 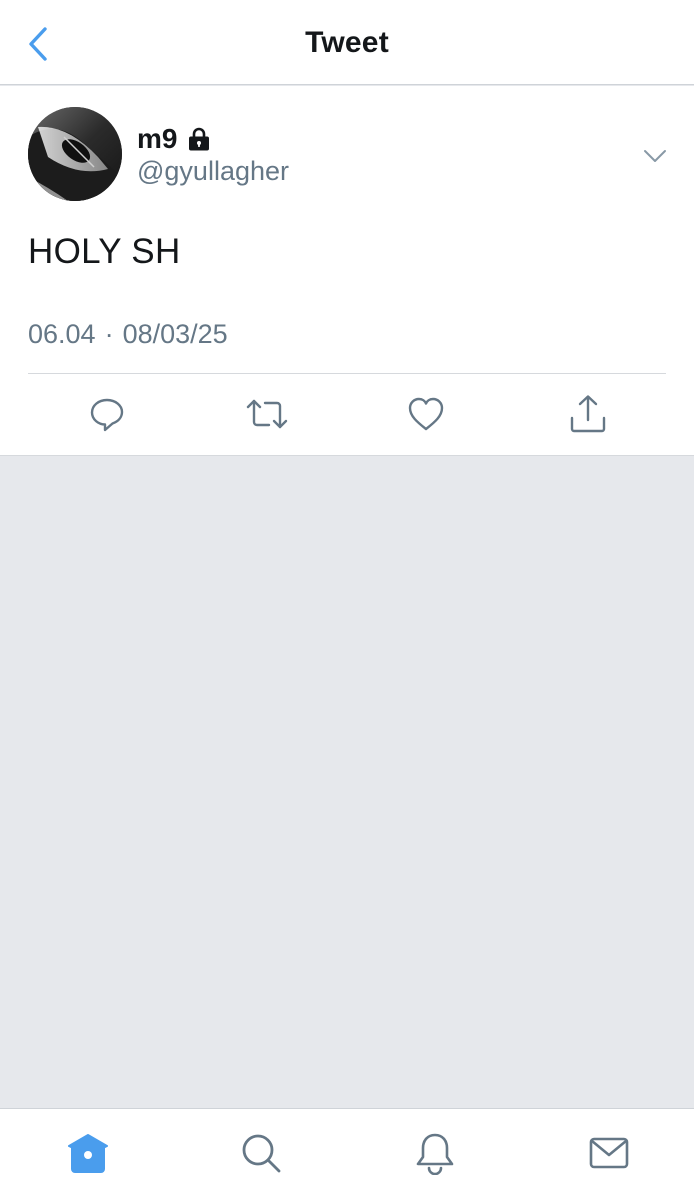 I want to click on tab-search, so click(x=261, y=1153).